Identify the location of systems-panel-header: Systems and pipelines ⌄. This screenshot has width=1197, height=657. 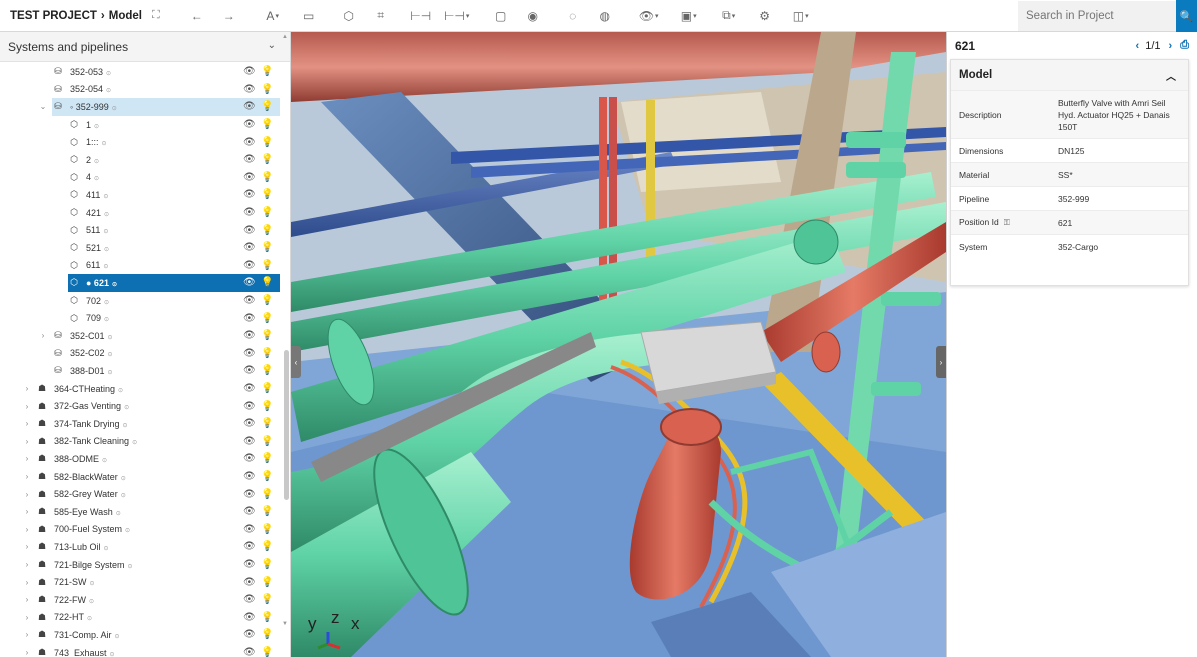
(145, 47).